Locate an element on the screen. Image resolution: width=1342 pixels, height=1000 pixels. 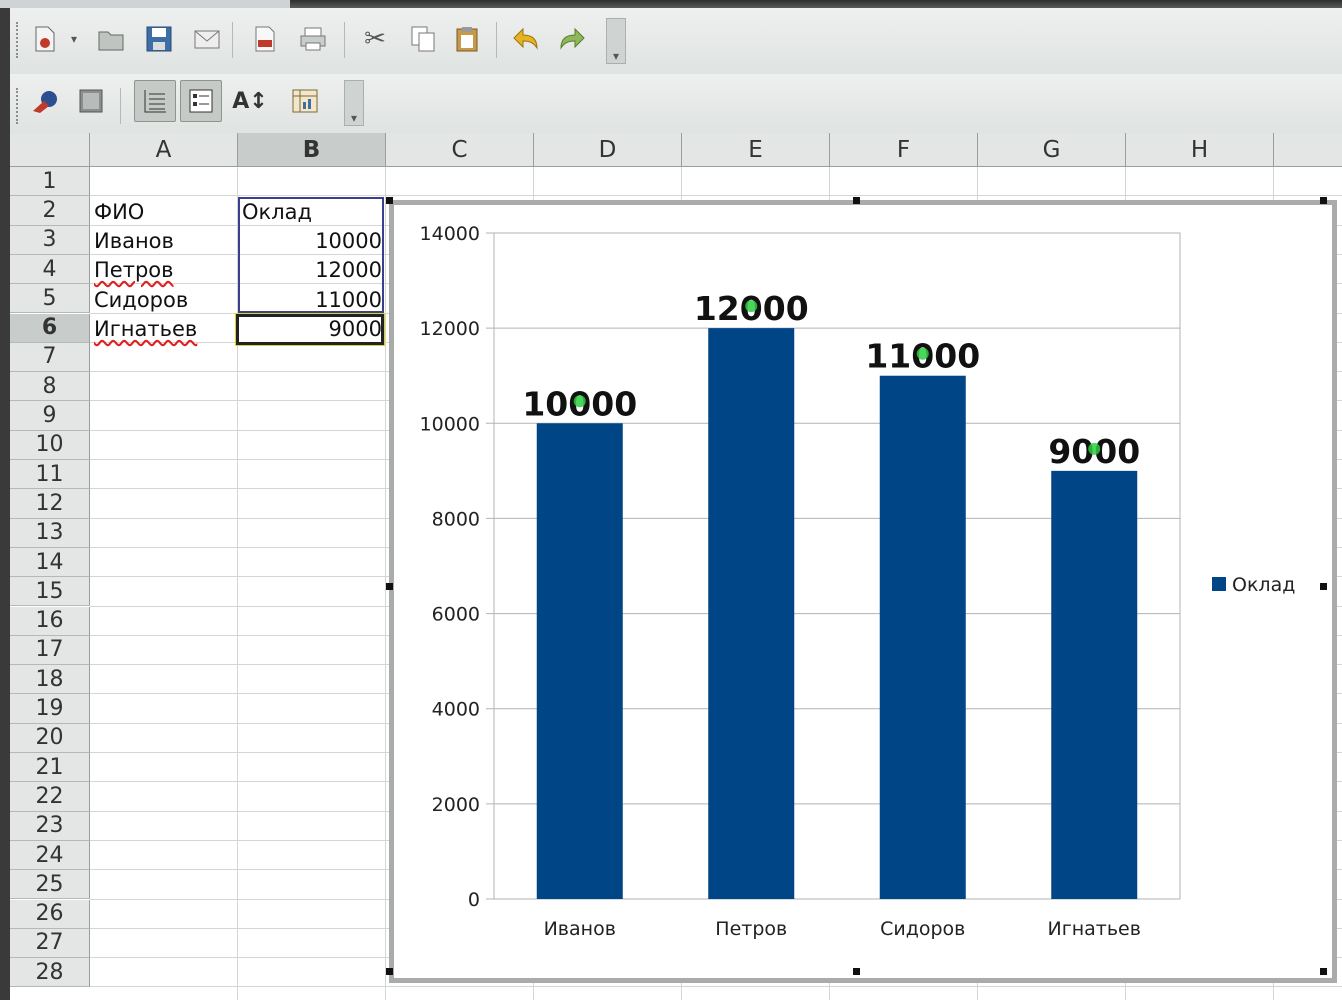
title-strip-highlight is located at coordinates (145, 4).